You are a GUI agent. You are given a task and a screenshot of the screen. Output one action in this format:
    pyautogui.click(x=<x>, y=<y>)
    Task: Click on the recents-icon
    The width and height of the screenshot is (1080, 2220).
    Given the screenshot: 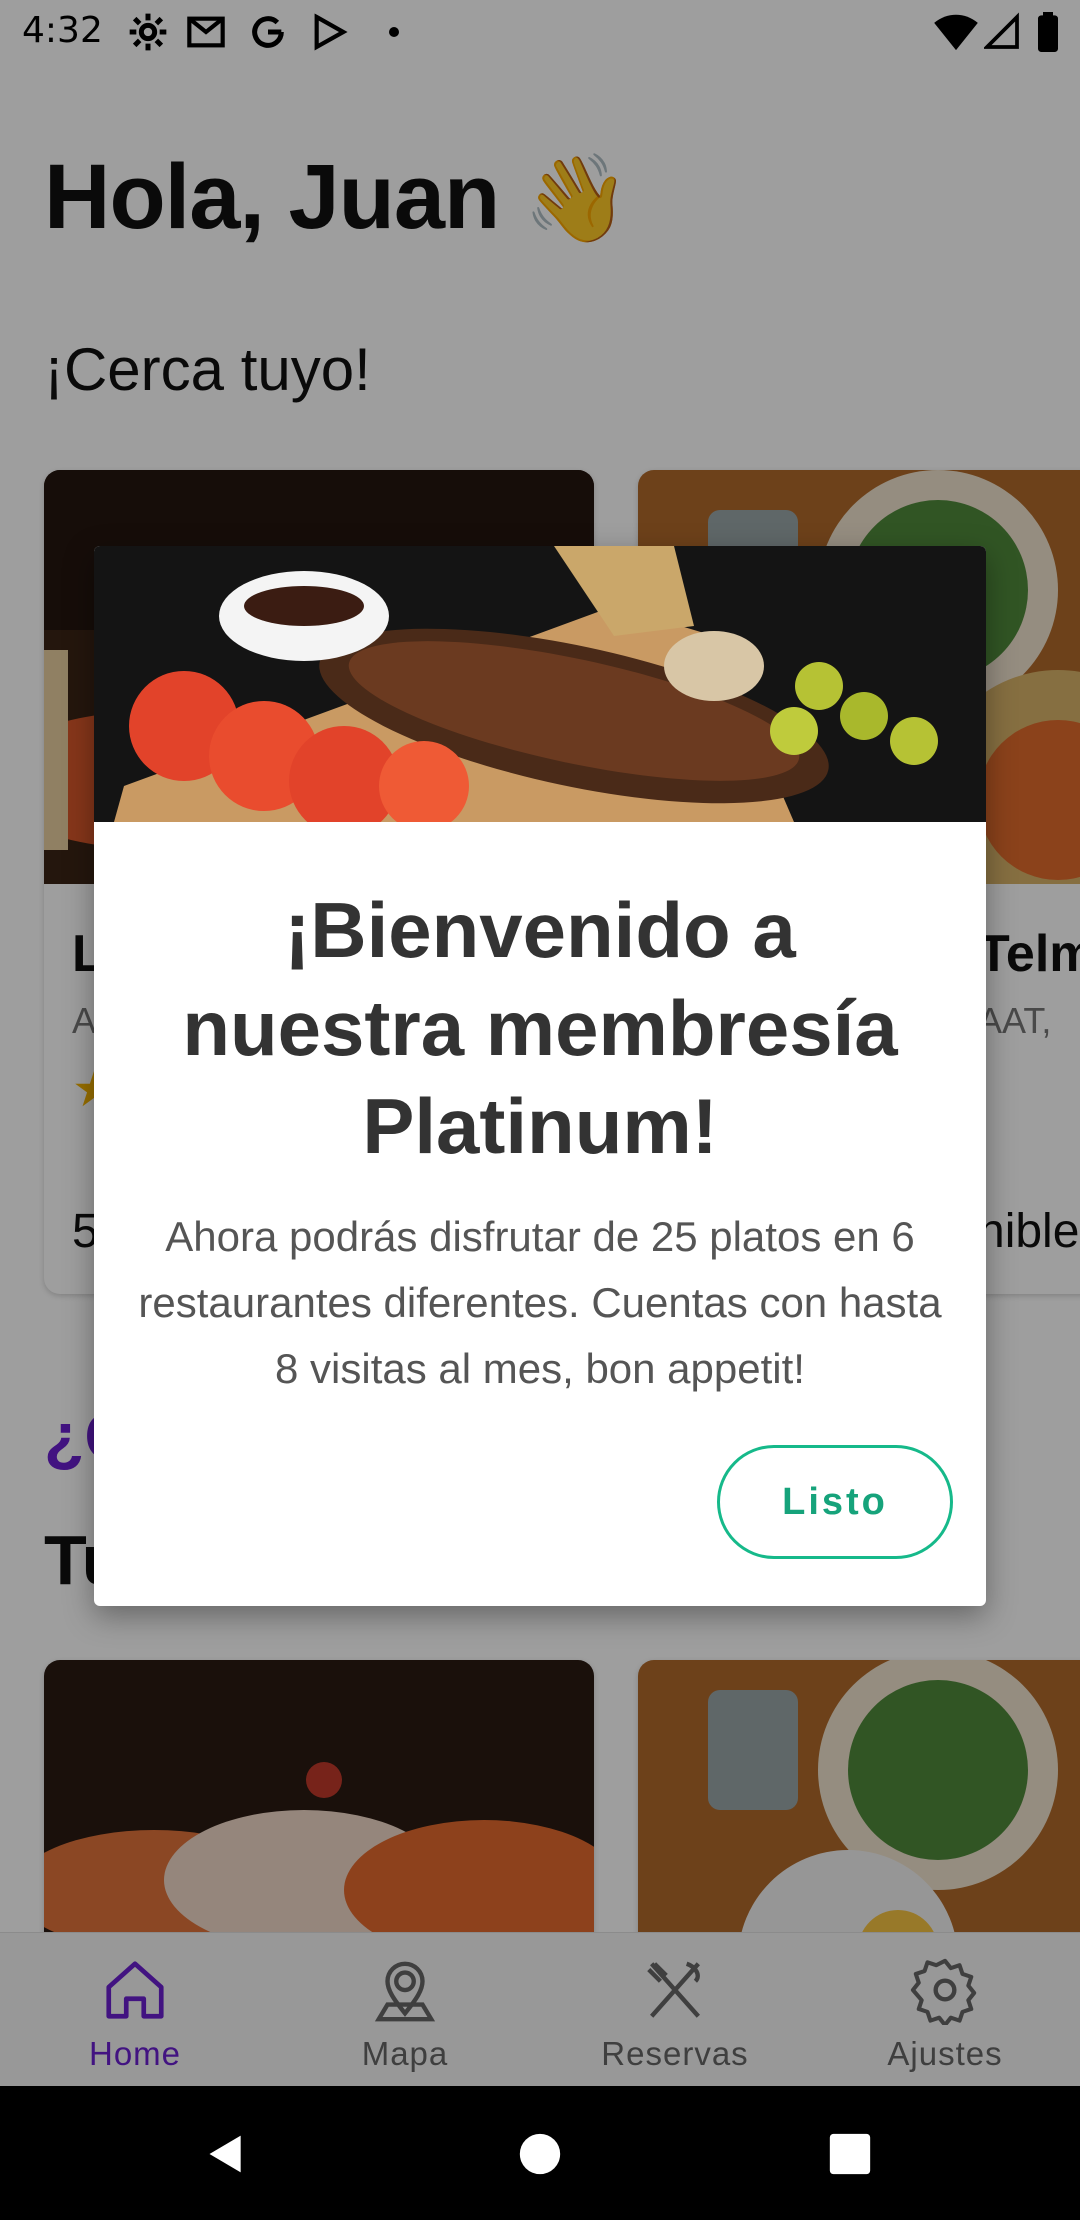 What is the action you would take?
    pyautogui.click(x=850, y=2154)
    